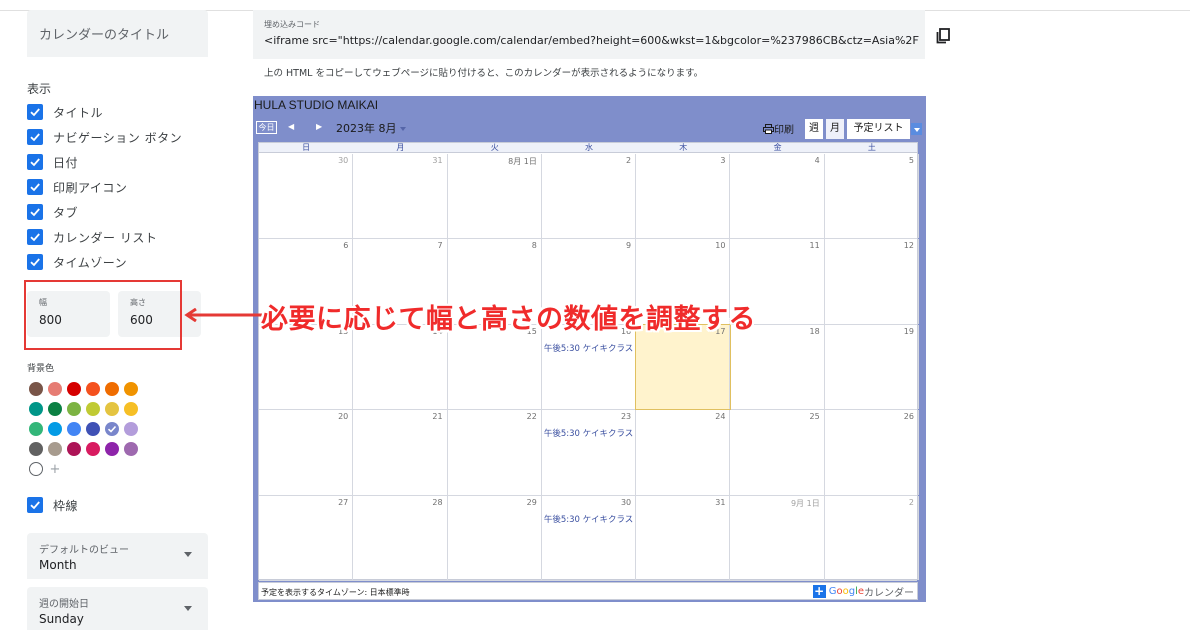  Describe the element at coordinates (777, 196) in the screenshot. I see `day-cell: 4` at that location.